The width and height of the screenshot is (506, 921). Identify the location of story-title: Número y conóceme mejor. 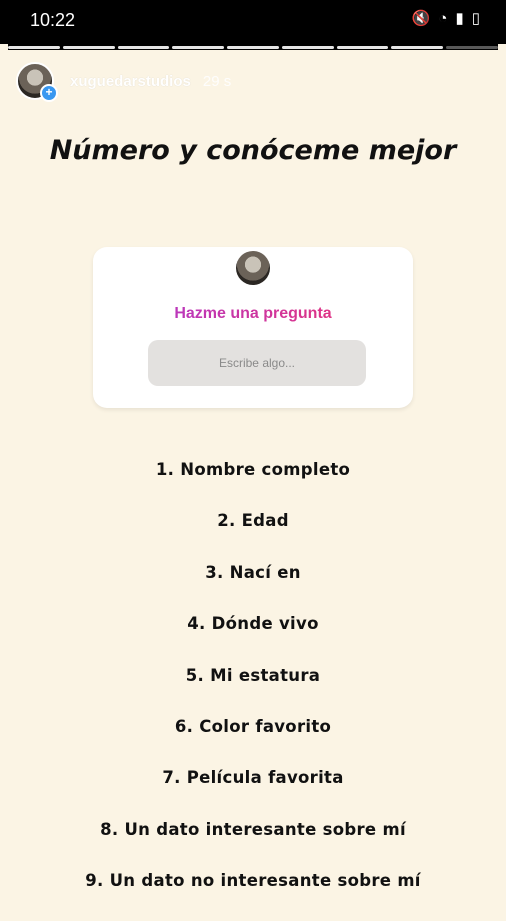
(253, 150).